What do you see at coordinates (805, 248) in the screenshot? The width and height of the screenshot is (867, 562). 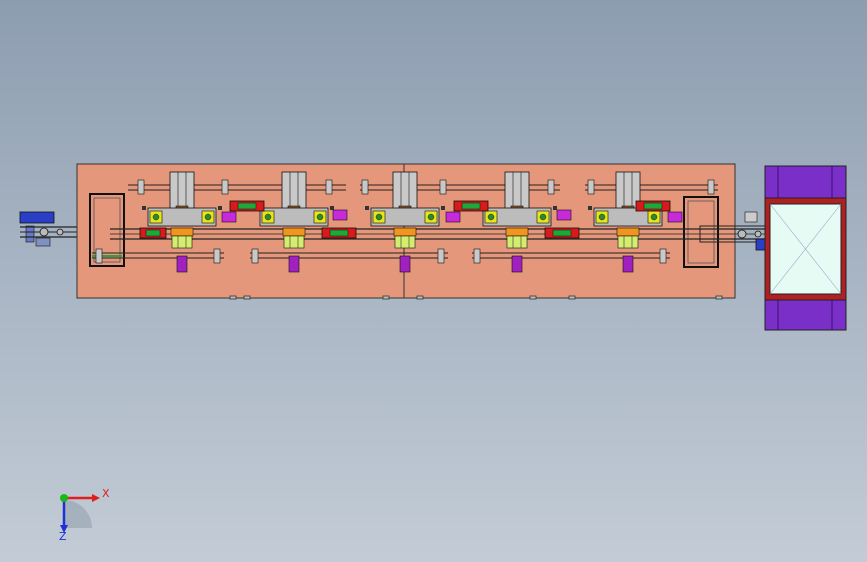 I see `output-rack` at bounding box center [805, 248].